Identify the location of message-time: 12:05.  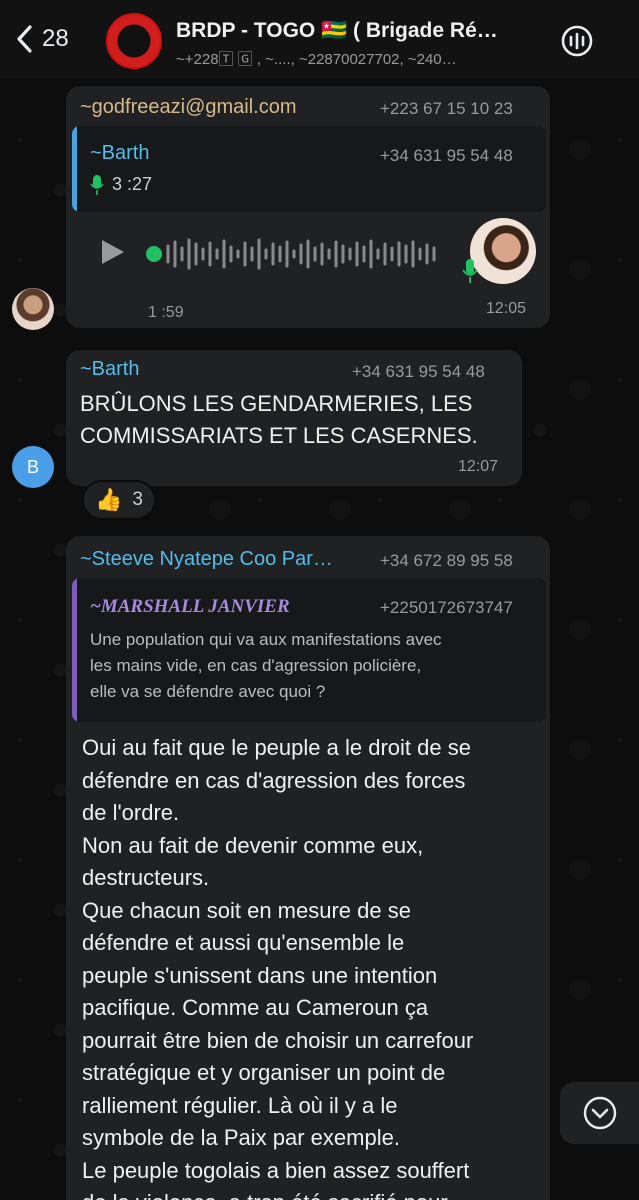
(506, 308).